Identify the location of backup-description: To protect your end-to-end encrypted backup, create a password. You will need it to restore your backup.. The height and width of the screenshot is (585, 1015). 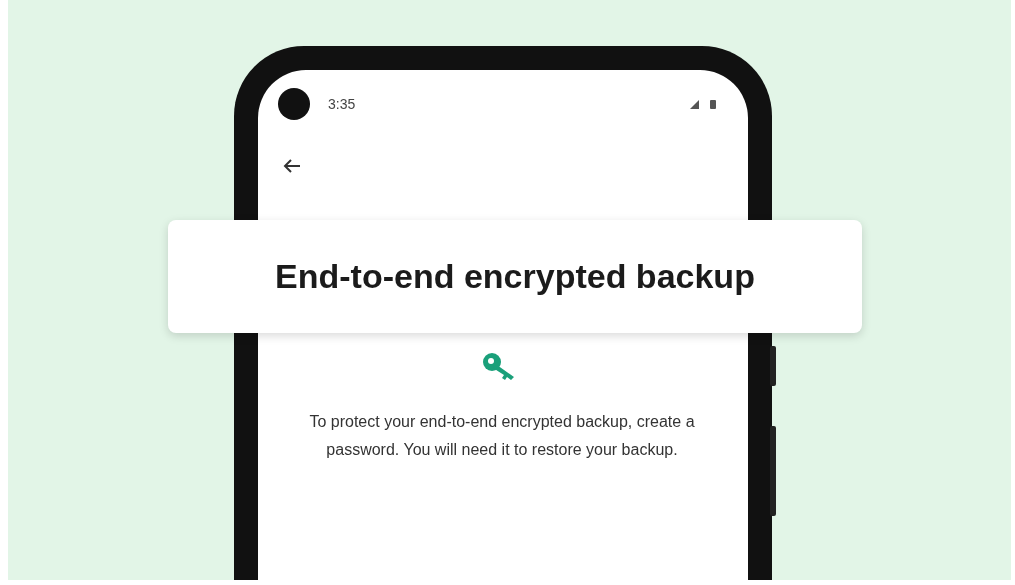
(502, 436).